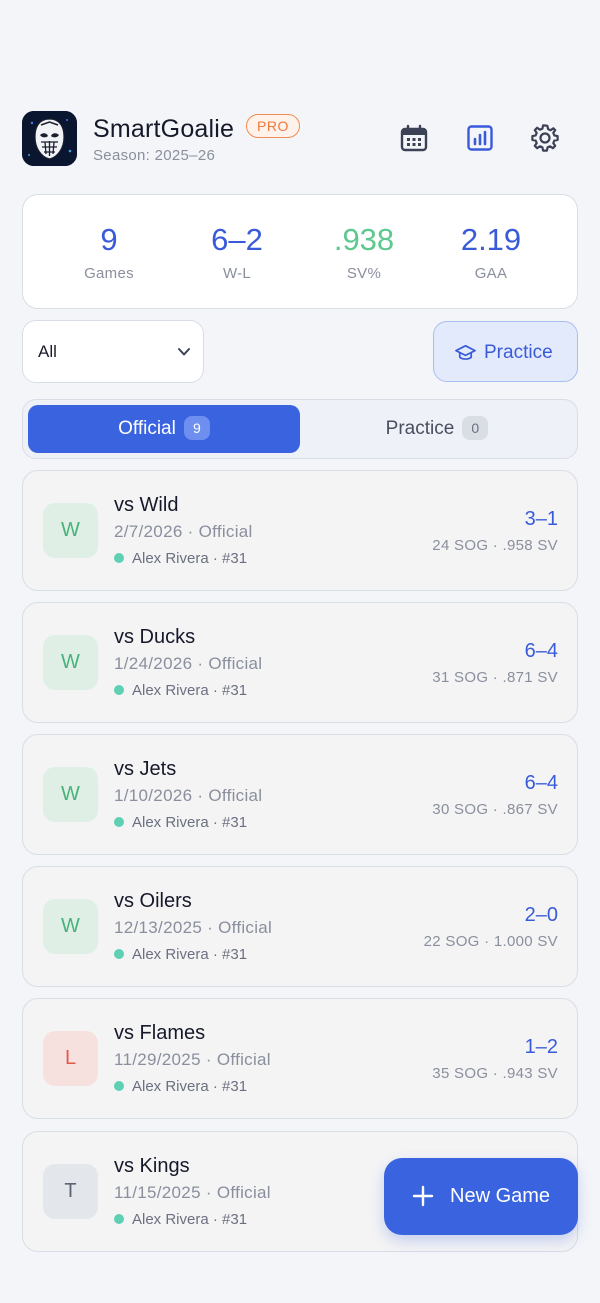 The height and width of the screenshot is (1303, 600). I want to click on stat-value: .938, so click(364, 239).